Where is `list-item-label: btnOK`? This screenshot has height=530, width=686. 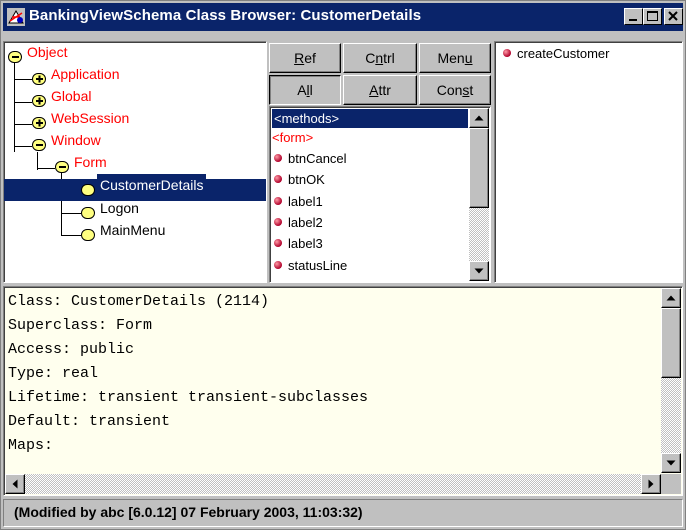
list-item-label: btnOK is located at coordinates (306, 179).